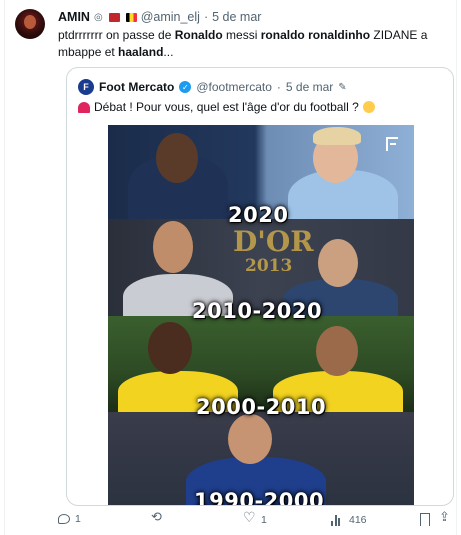  What do you see at coordinates (78, 519) in the screenshot?
I see `reply-count: 1` at bounding box center [78, 519].